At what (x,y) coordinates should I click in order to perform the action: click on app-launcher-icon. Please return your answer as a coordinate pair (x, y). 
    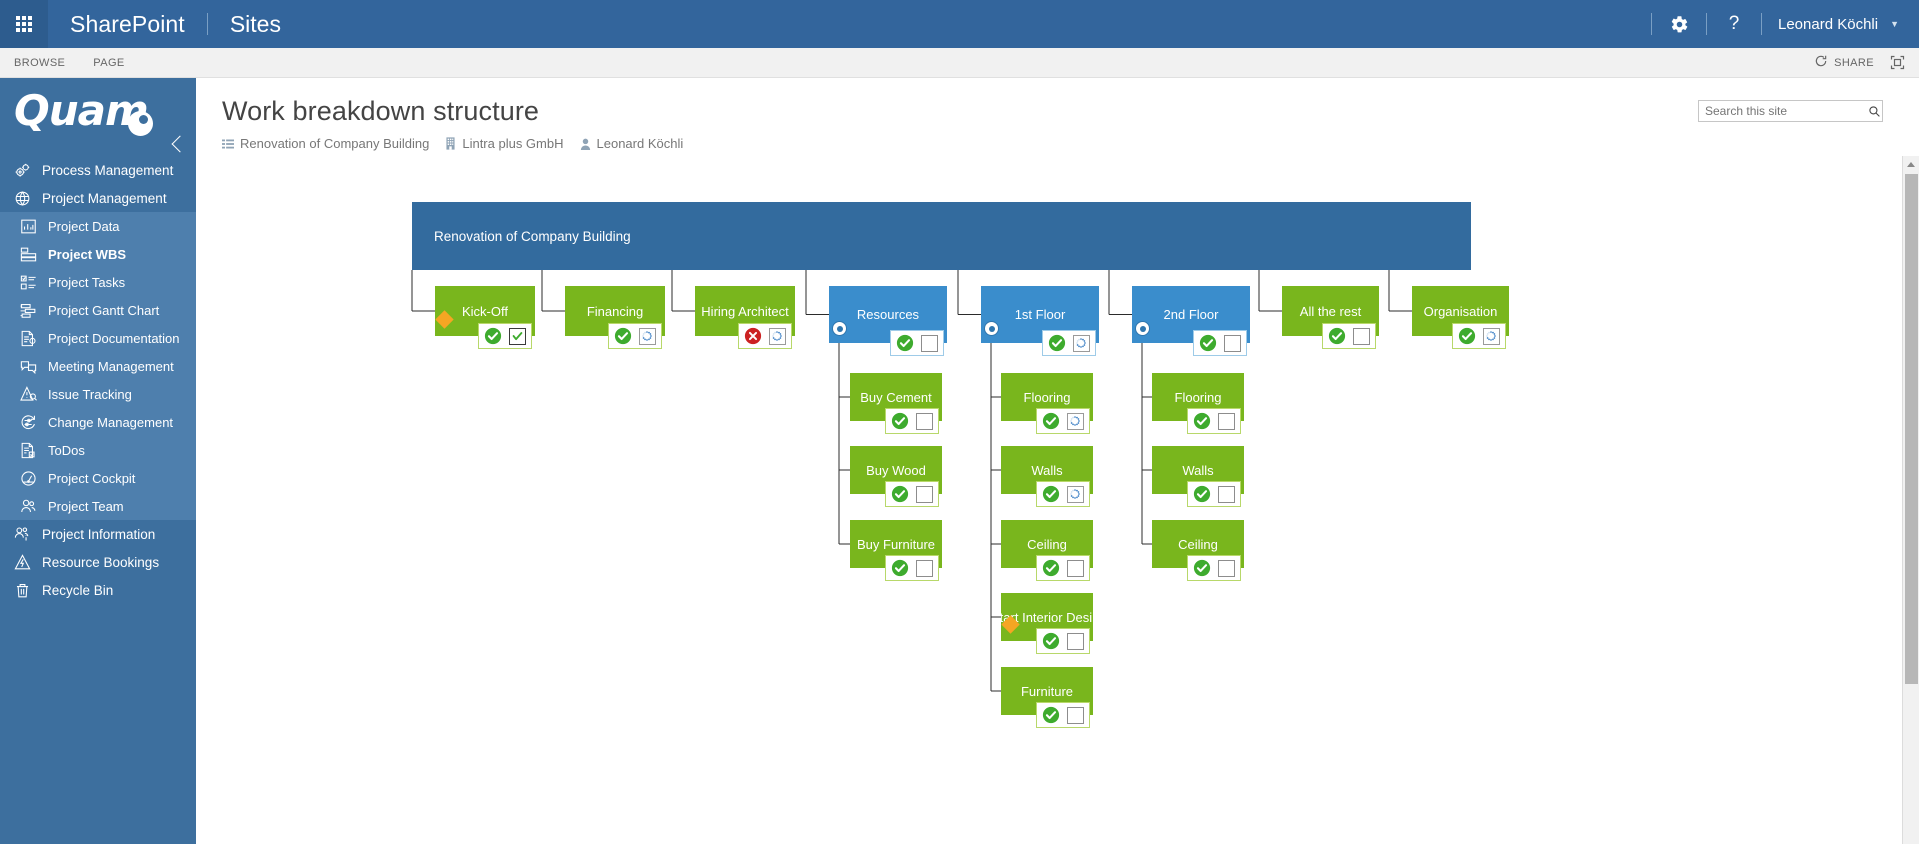
    Looking at the image, I should click on (24, 24).